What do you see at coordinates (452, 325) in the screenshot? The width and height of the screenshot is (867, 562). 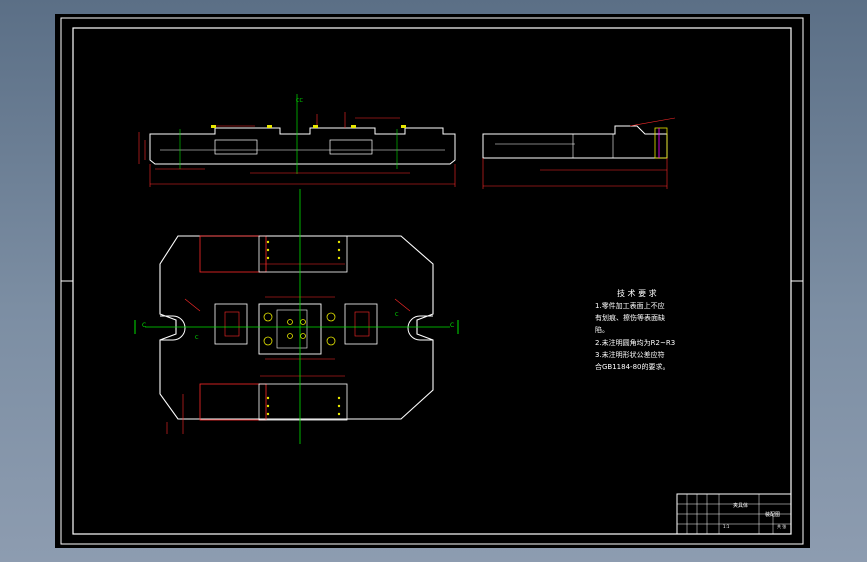 I see `section-letter-right: C` at bounding box center [452, 325].